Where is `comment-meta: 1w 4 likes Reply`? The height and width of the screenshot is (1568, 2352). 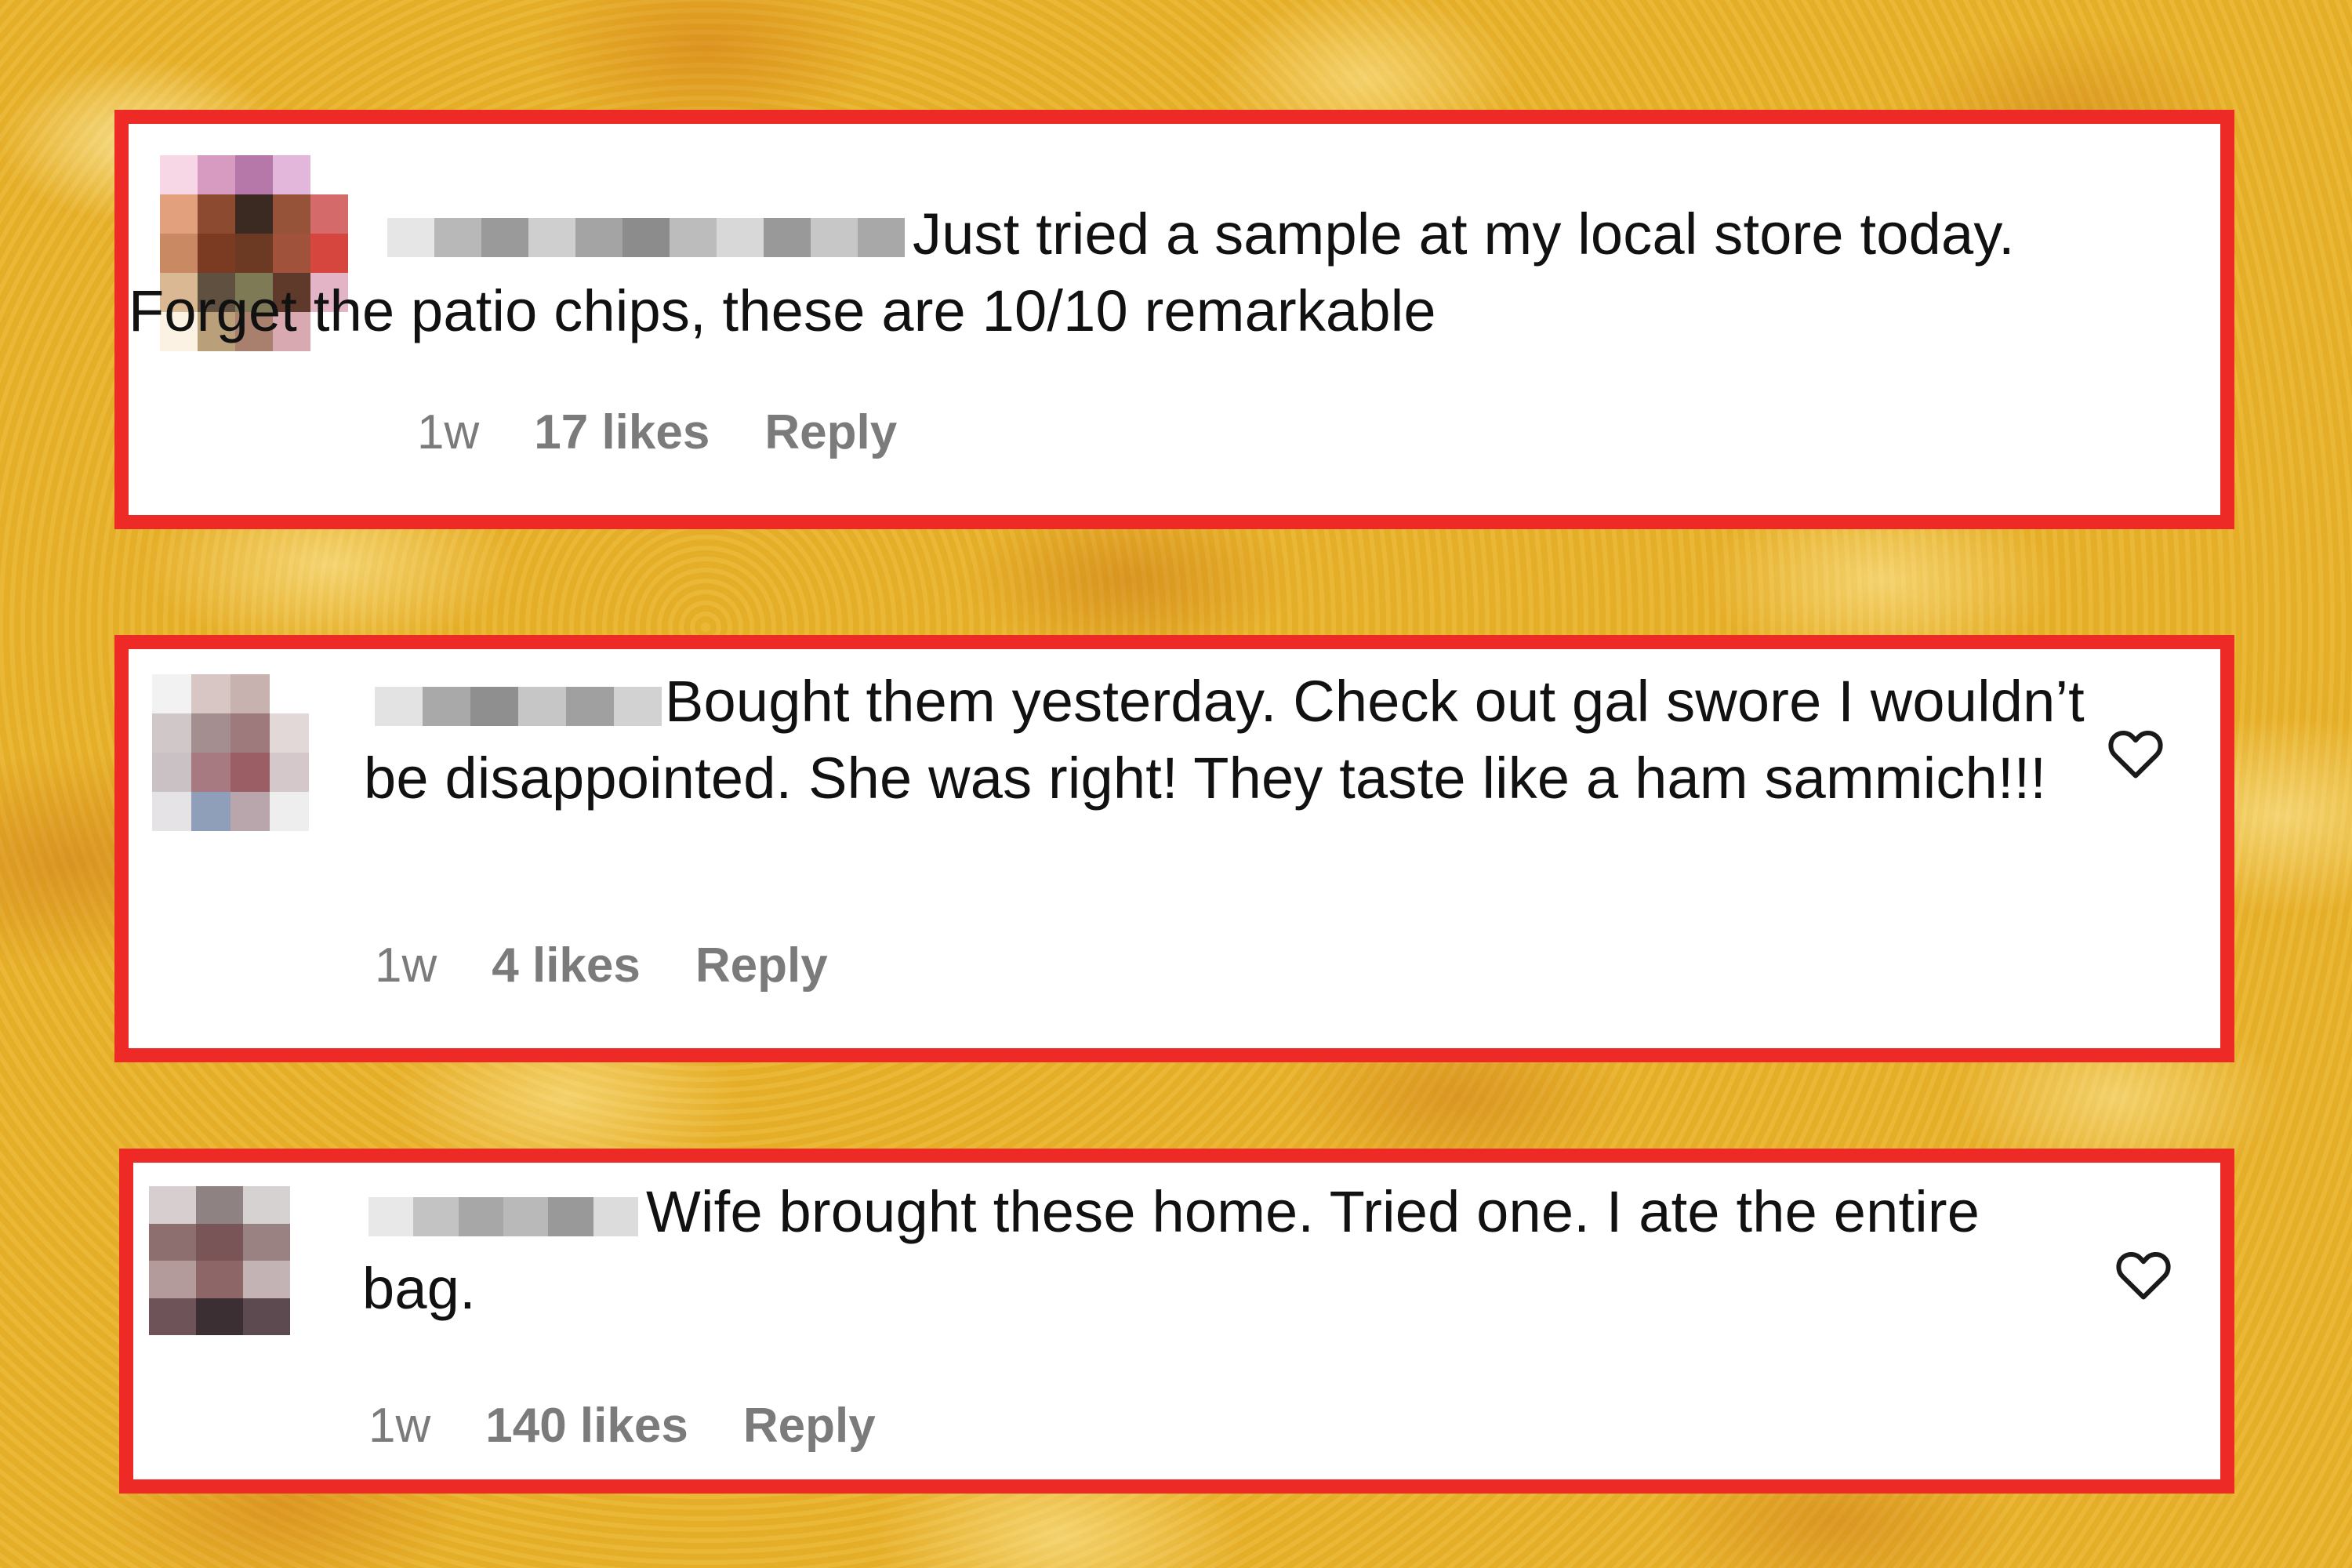 comment-meta: 1w 4 likes Reply is located at coordinates (601, 966).